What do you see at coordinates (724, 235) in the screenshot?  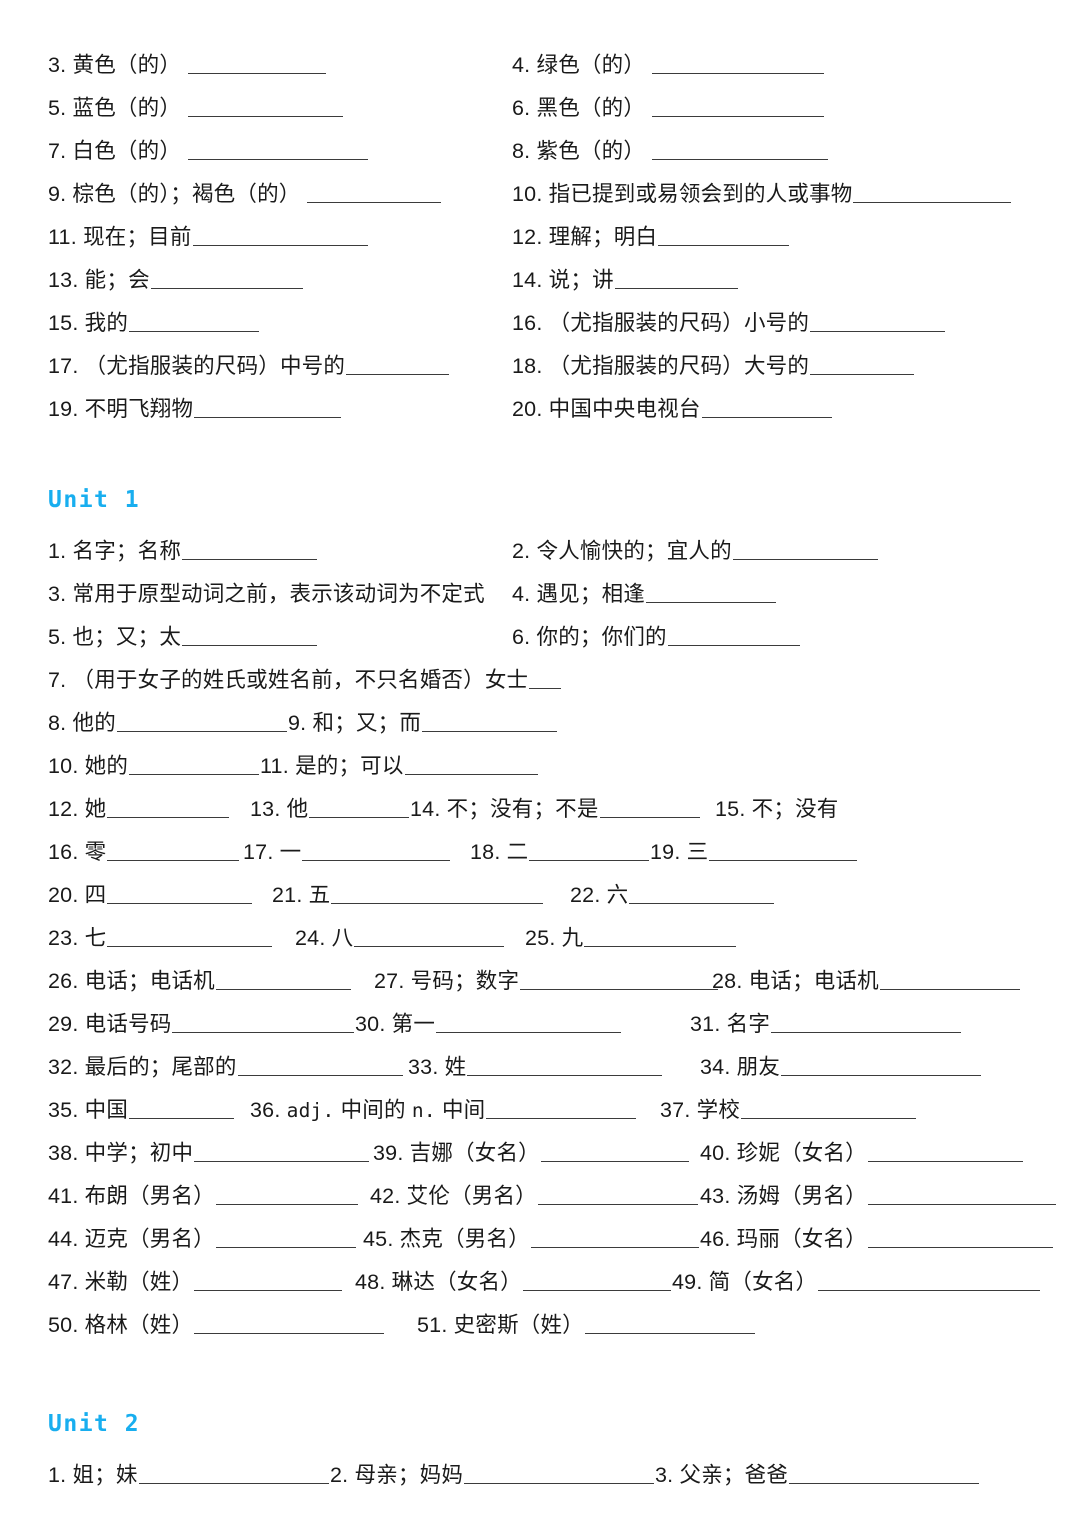 I see `starter-item-12-answer-blank` at bounding box center [724, 235].